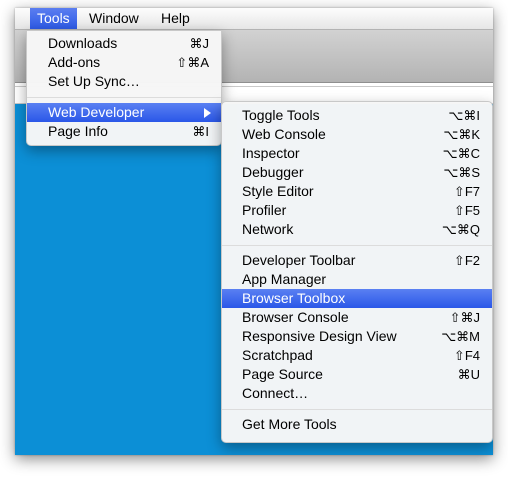  What do you see at coordinates (268, 229) in the screenshot?
I see `menu-item-label: Network` at bounding box center [268, 229].